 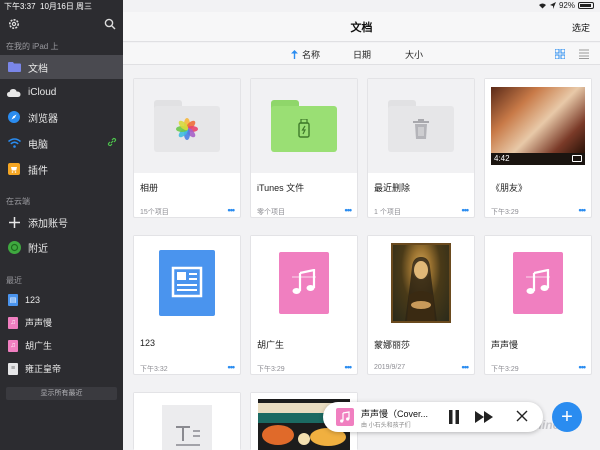 What do you see at coordinates (14, 280) in the screenshot?
I see `section-recent-label: 最近` at bounding box center [14, 280].